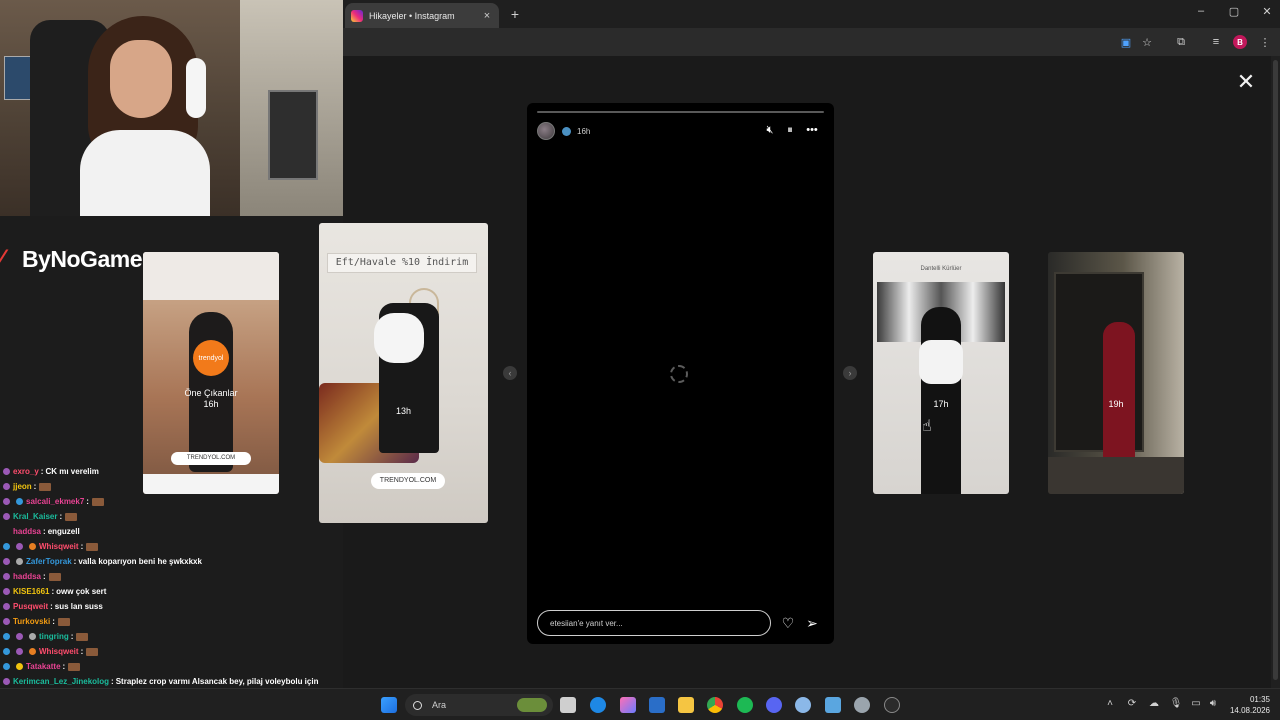  What do you see at coordinates (82, 258) in the screenshot?
I see `bynogame-logo-text: ByNoGame` at bounding box center [82, 258].